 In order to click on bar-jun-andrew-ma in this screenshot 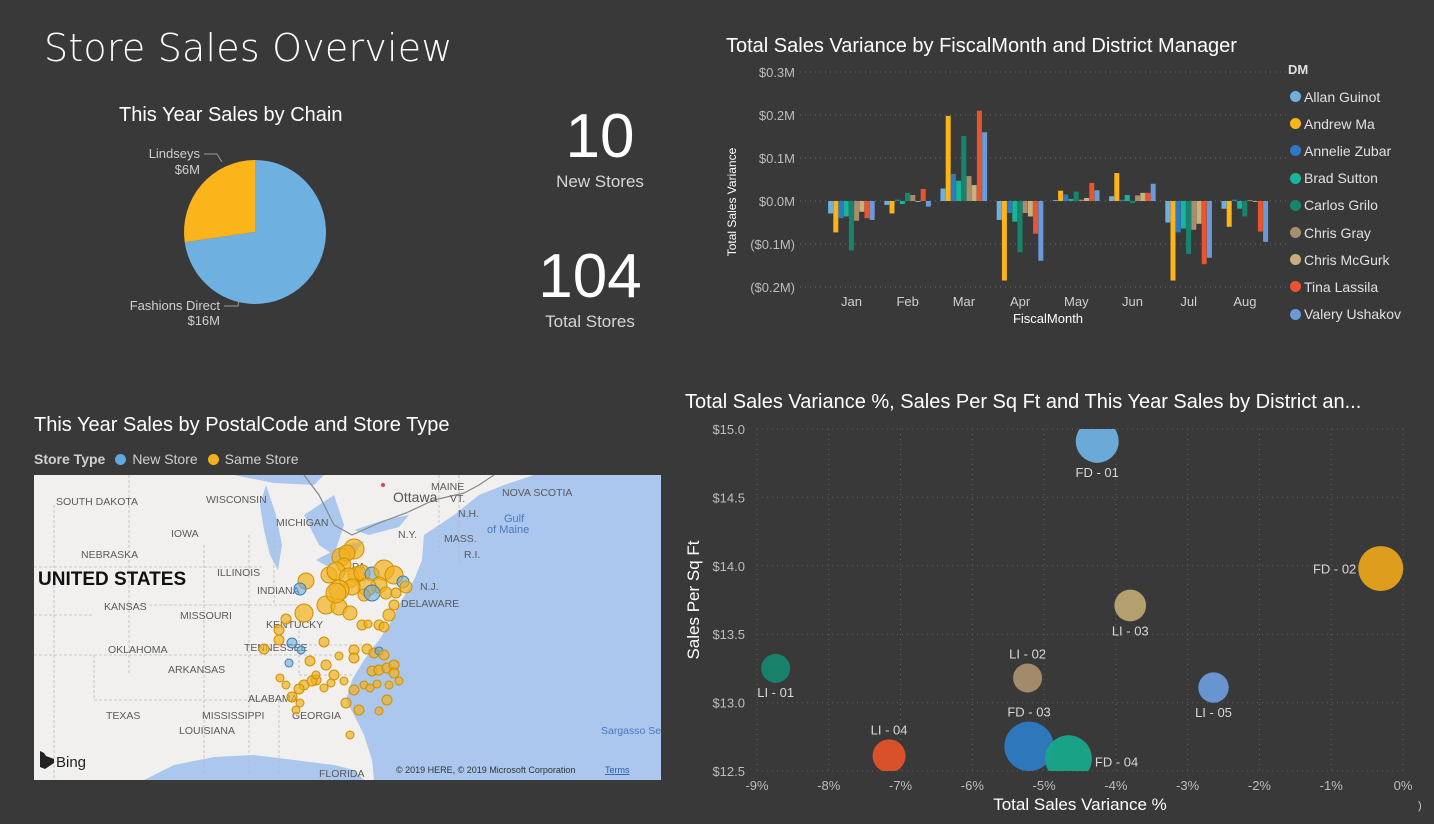, I will do `click(1117, 187)`.